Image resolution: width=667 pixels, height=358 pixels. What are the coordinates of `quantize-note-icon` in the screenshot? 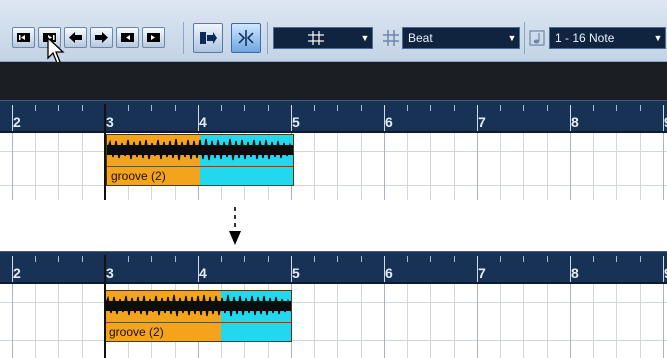 It's located at (537, 37).